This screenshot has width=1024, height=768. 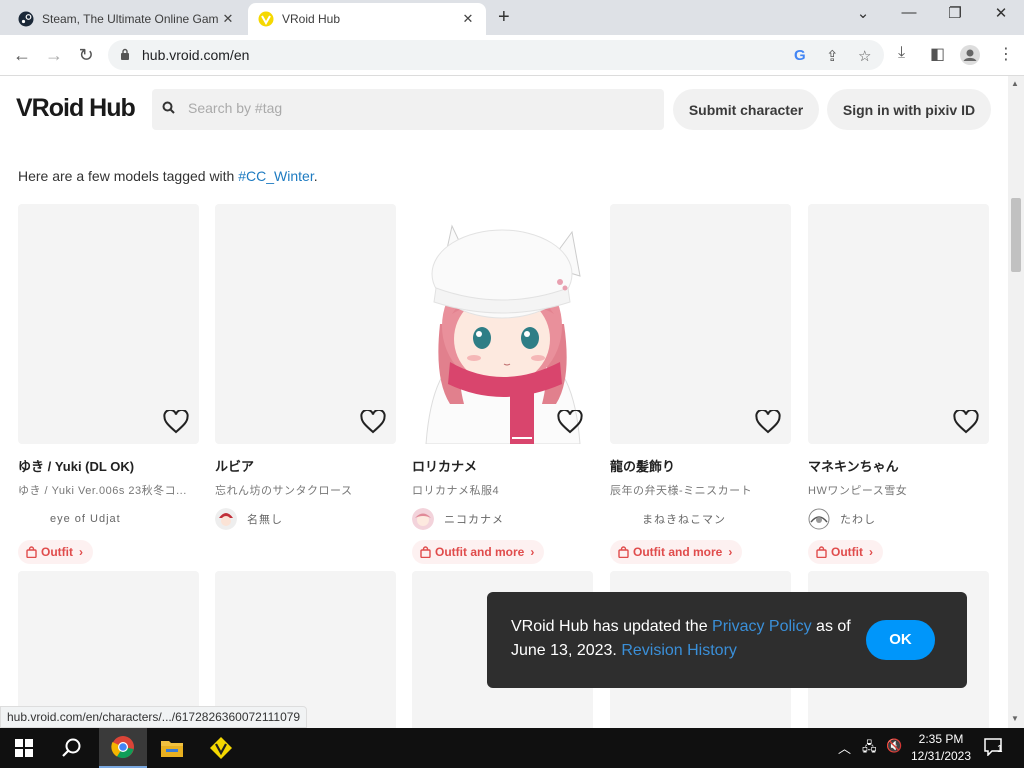 What do you see at coordinates (1006, 54) in the screenshot?
I see `menu-kebab-icon: ⋮` at bounding box center [1006, 54].